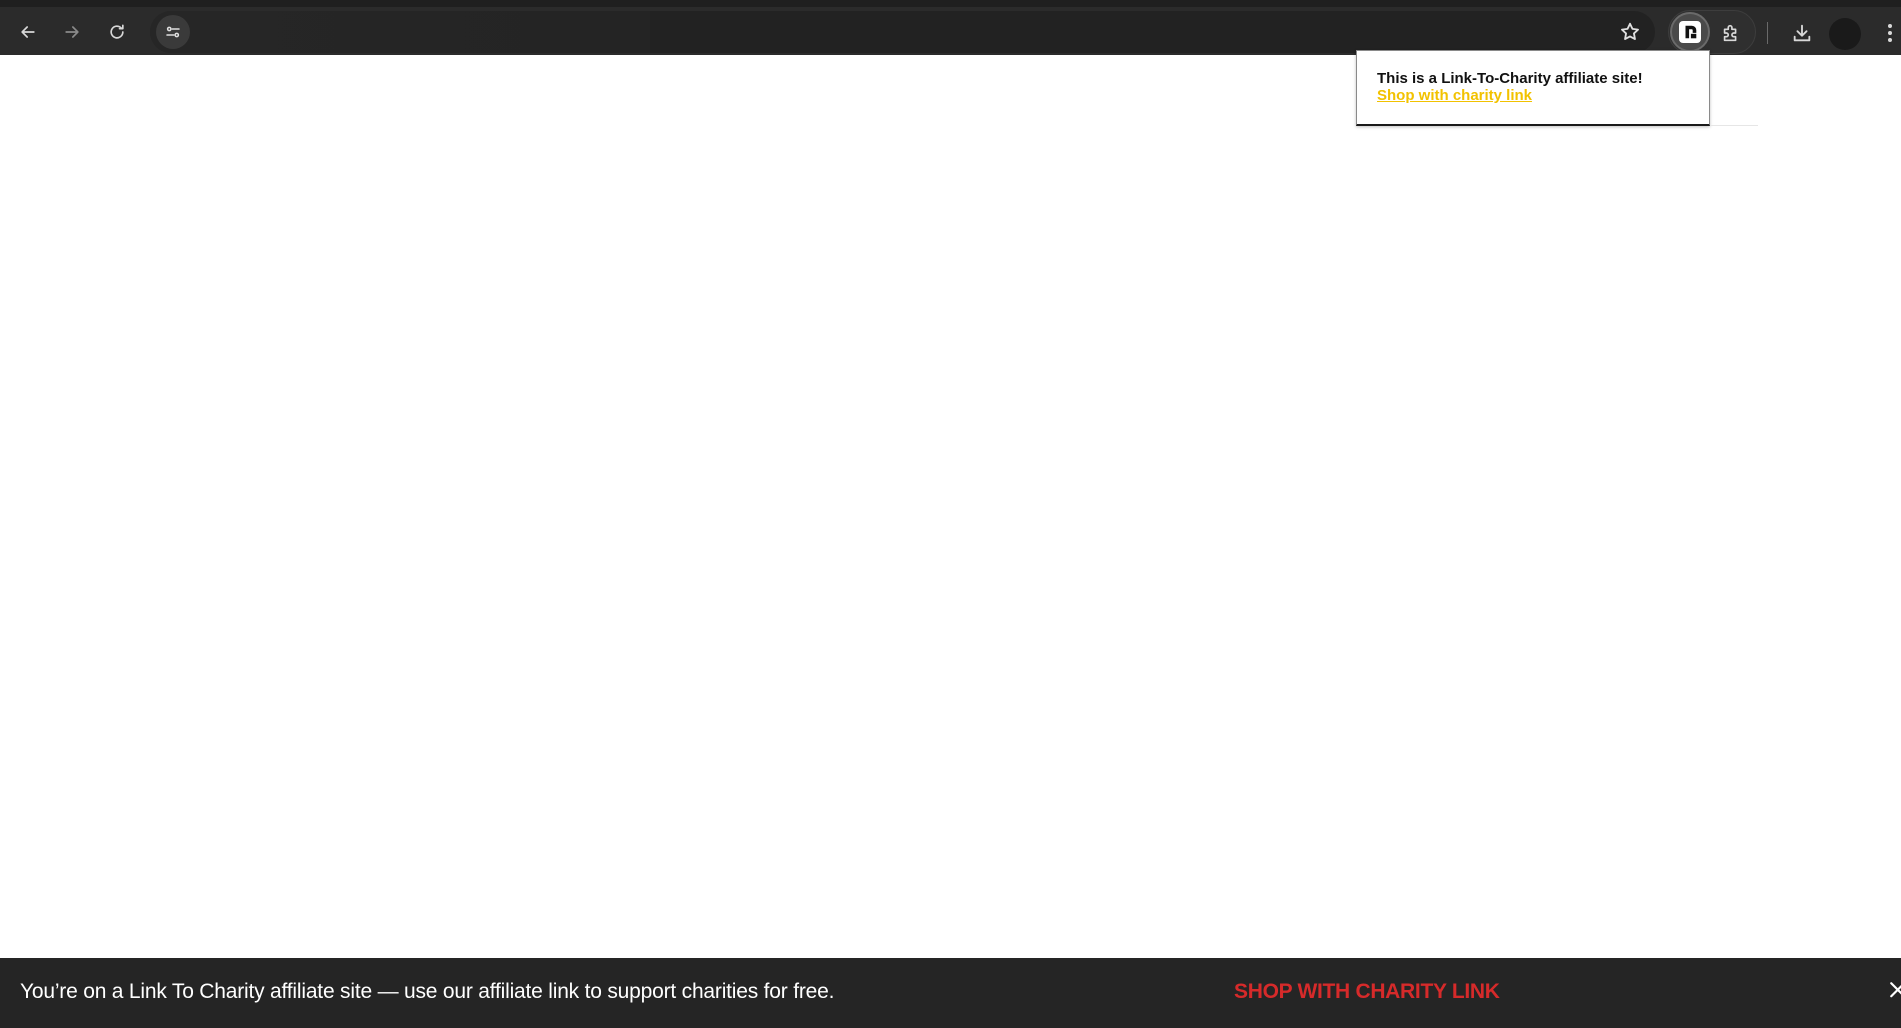 The image size is (1901, 1028). I want to click on extensions-button, so click(1731, 33).